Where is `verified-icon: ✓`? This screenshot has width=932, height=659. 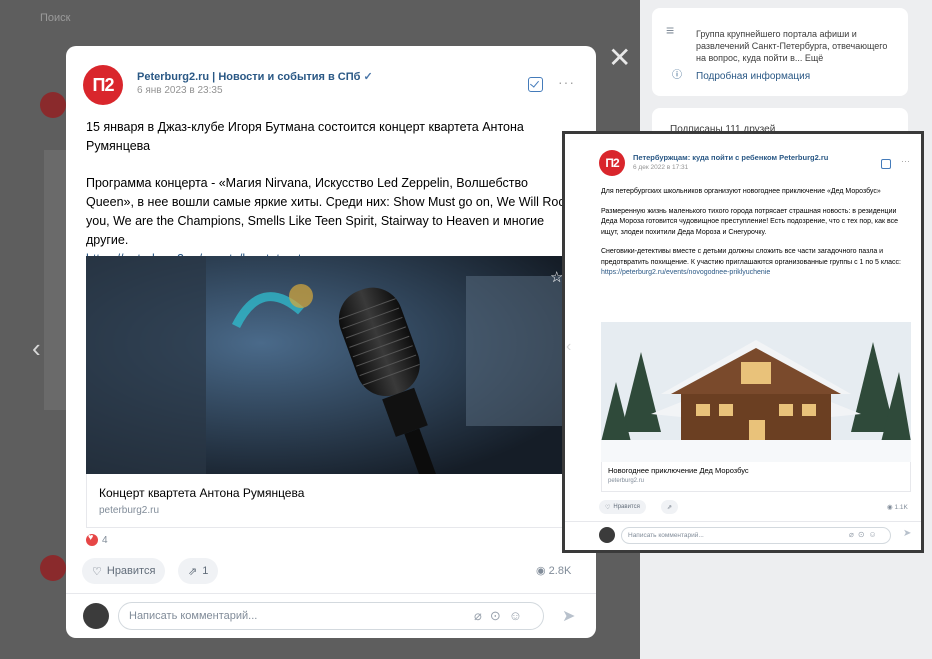
verified-icon: ✓ is located at coordinates (368, 77).